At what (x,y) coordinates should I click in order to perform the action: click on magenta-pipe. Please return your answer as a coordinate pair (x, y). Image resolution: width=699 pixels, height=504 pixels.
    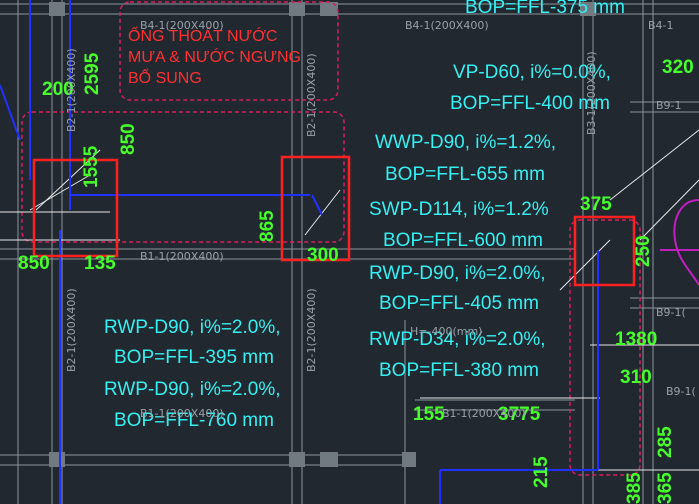
    Looking at the image, I should click on (679, 242).